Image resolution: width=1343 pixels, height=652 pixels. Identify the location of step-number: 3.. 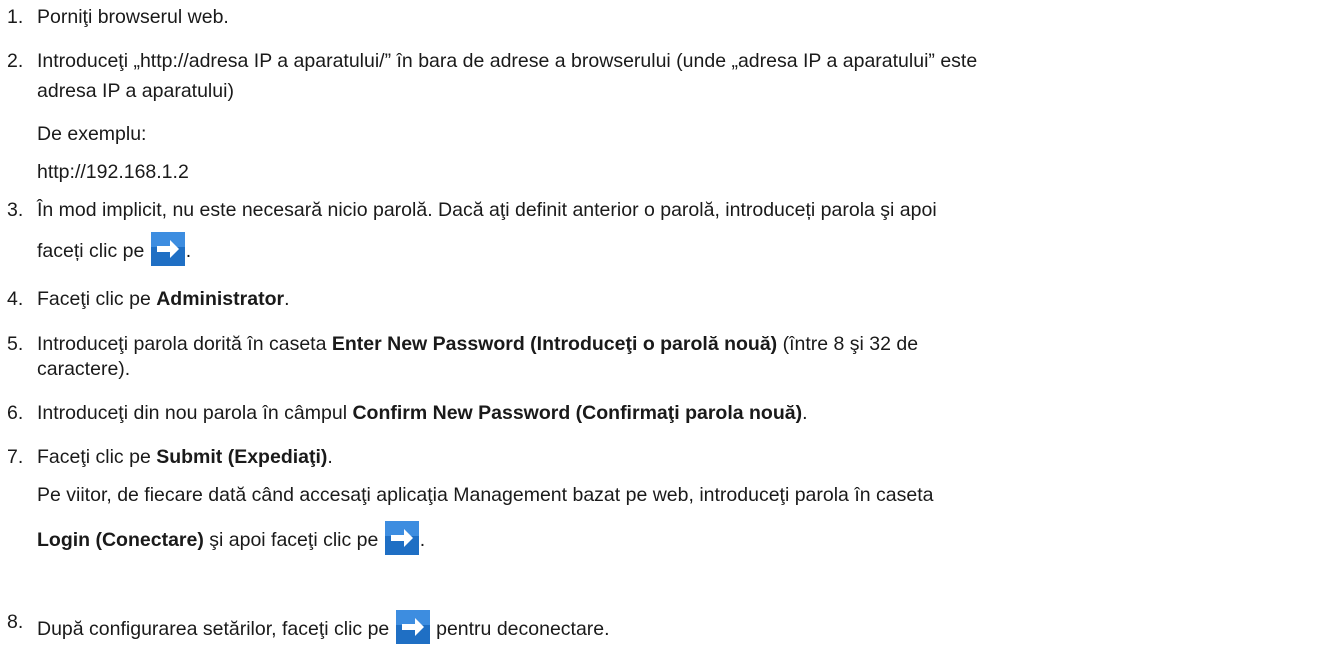
(15, 210).